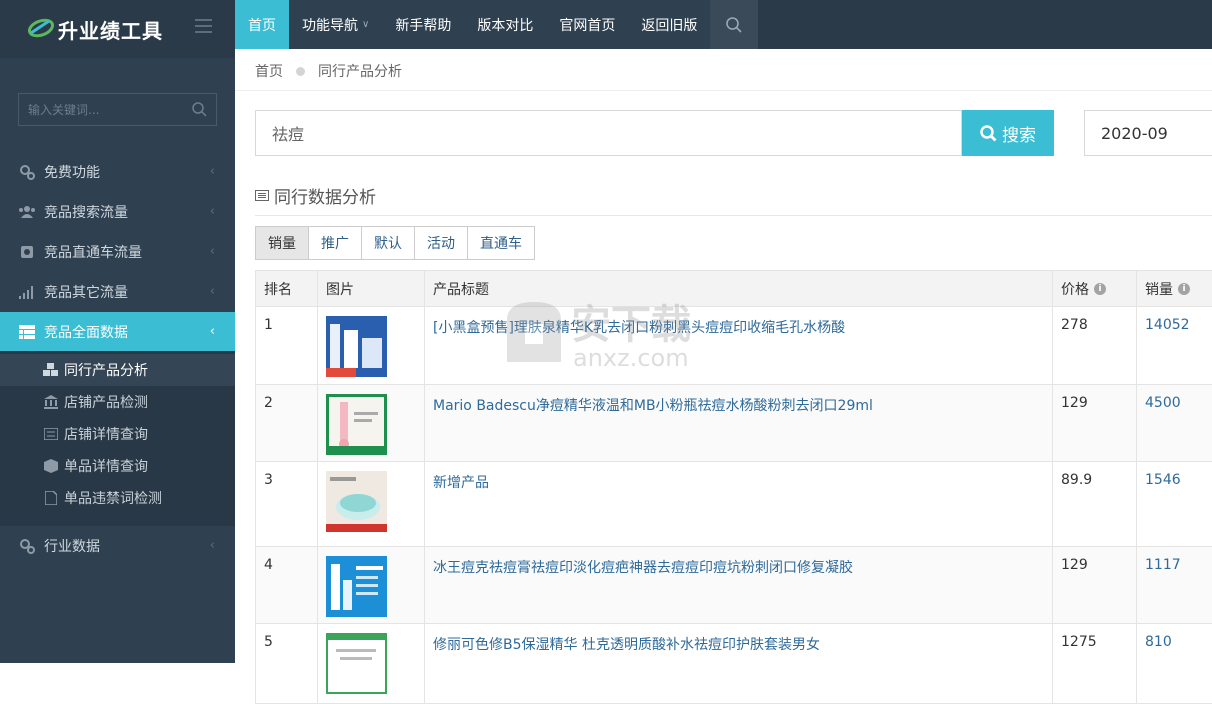  I want to click on tab-sales: 销量, so click(282, 243).